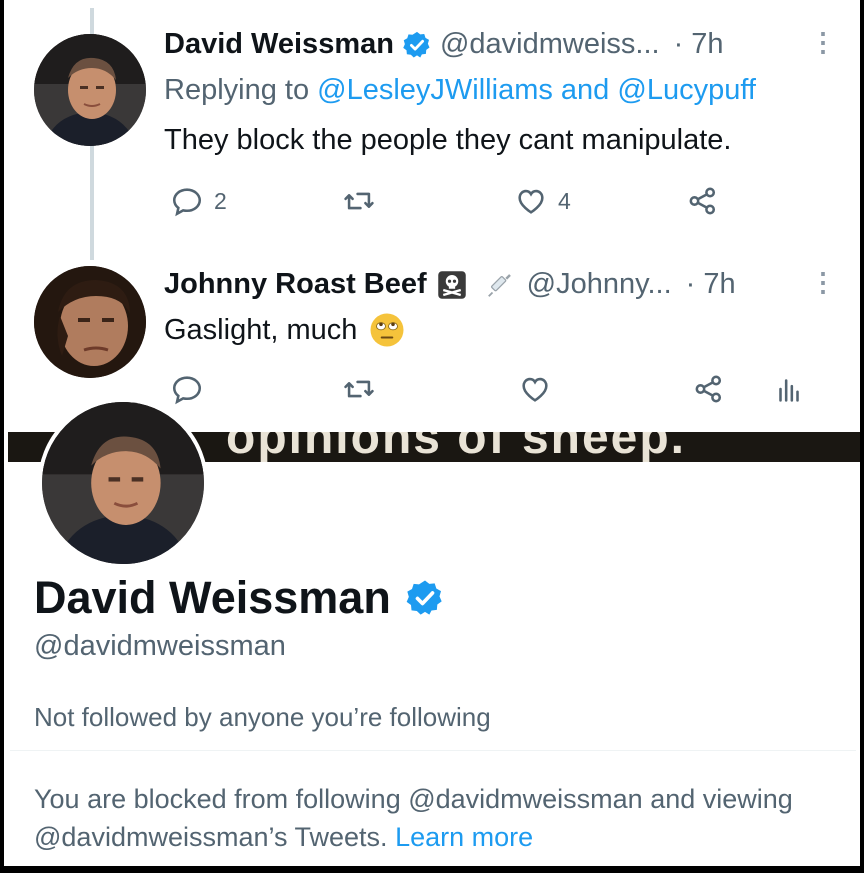 The height and width of the screenshot is (873, 864). Describe the element at coordinates (686, 90) in the screenshot. I see `mention-link: @Lucypuff` at that location.